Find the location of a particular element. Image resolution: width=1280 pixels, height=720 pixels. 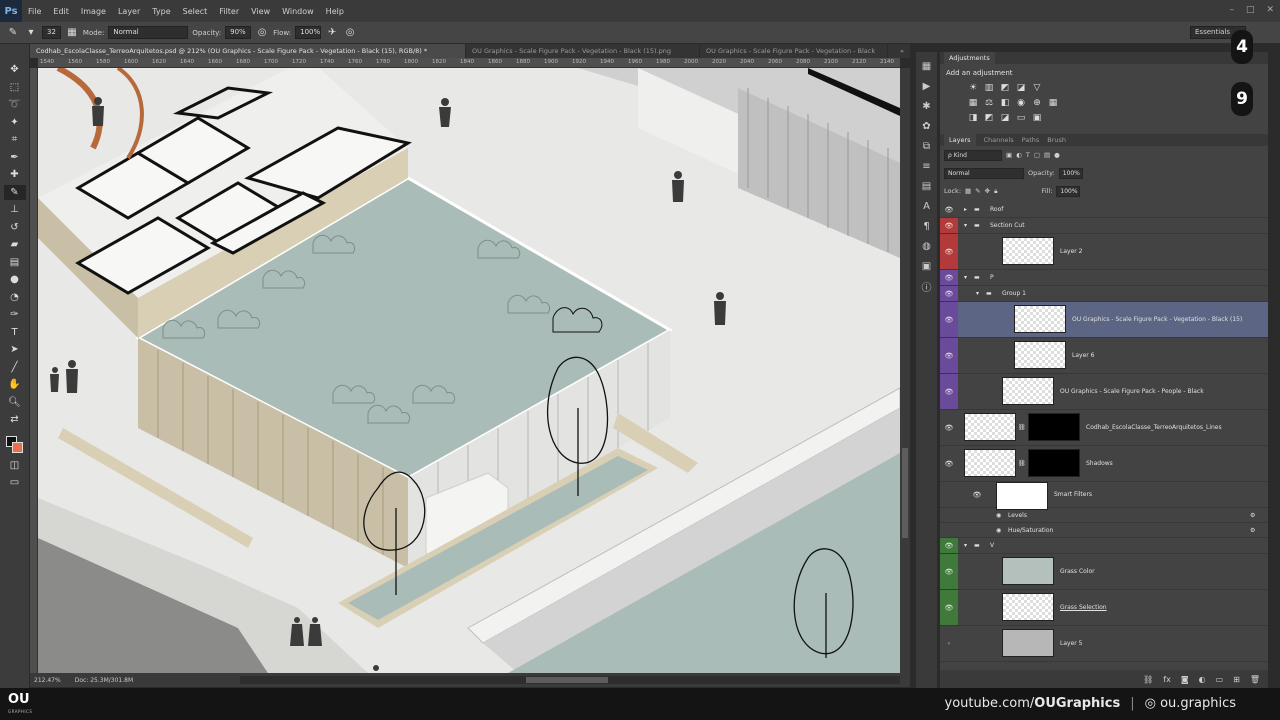

layer-name: Hue/Saturation is located at coordinates (1030, 530).